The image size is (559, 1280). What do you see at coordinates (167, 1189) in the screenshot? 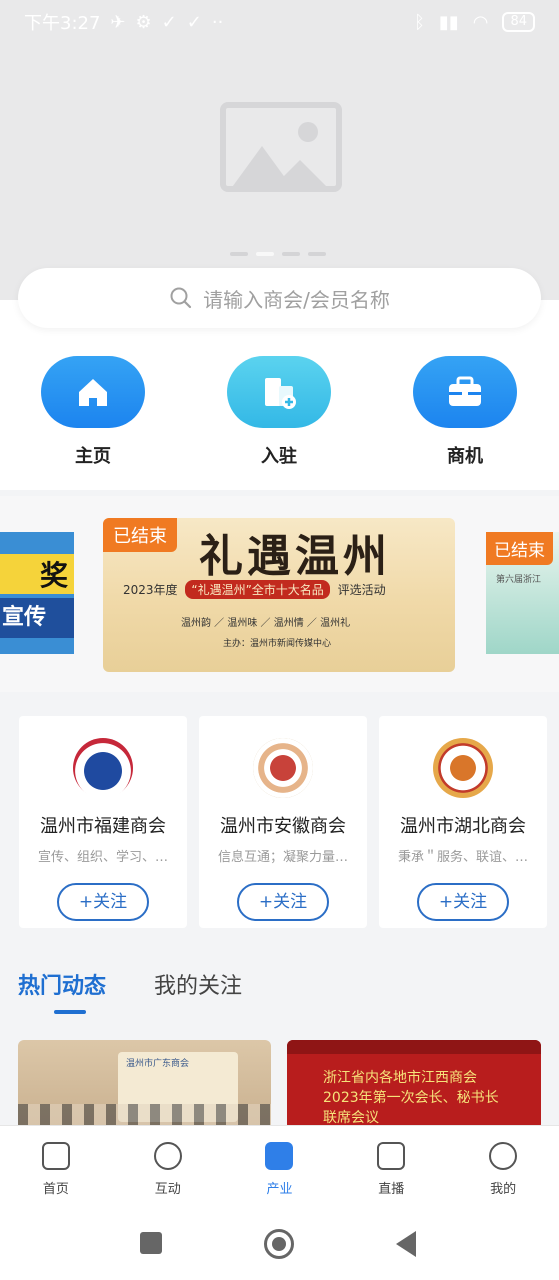
I see `tab-label: 互动` at bounding box center [167, 1189].